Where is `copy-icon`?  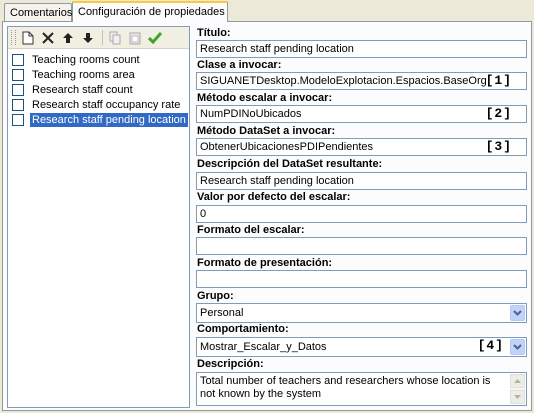 copy-icon is located at coordinates (115, 38).